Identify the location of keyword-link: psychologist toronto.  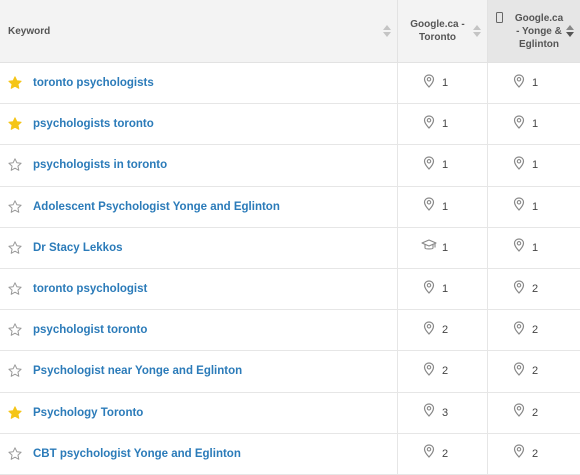
(90, 330).